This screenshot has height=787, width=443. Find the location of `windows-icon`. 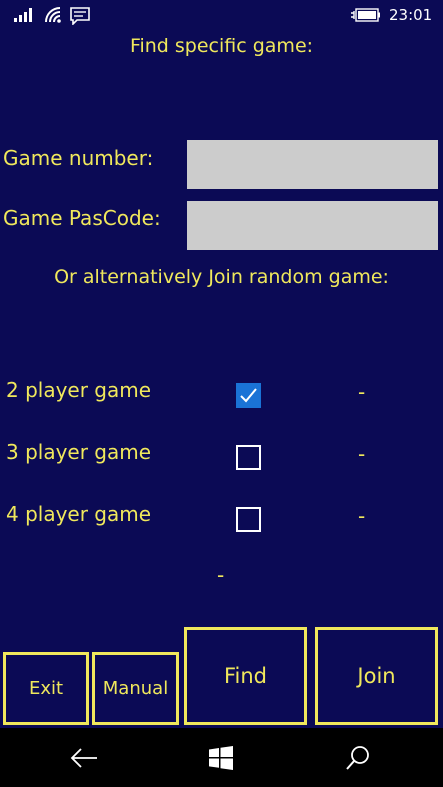

windows-icon is located at coordinates (221, 757).